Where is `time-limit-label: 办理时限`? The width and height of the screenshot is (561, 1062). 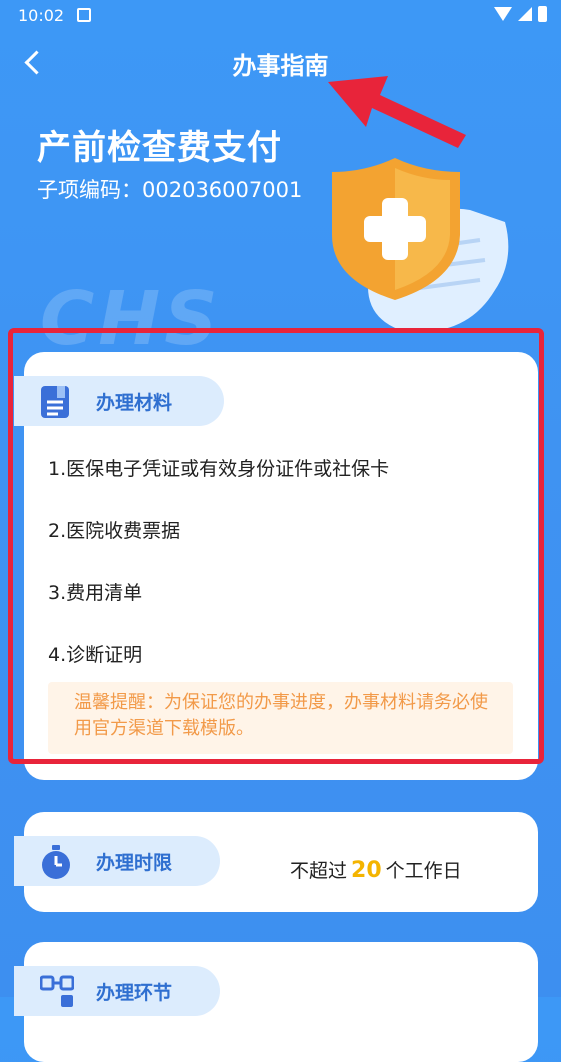 time-limit-label: 办理时限 is located at coordinates (134, 863).